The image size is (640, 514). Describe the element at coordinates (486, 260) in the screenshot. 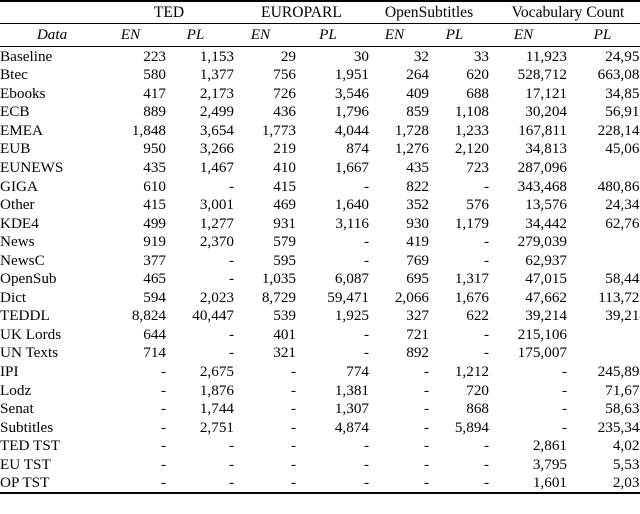

I see `cell-opensubtitles-pl: -` at that location.